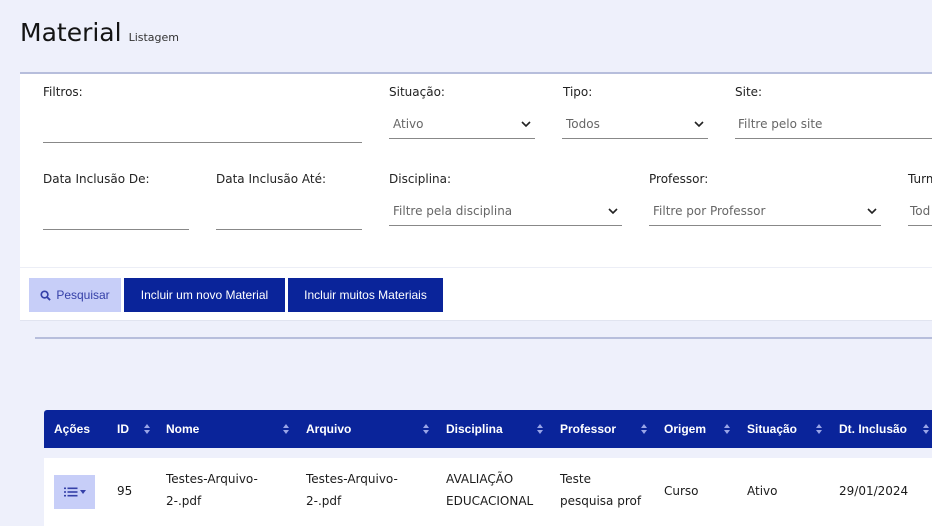  What do you see at coordinates (365, 295) in the screenshot?
I see `incluir-muitos-materiais-button: Incluir muitos Materiais` at bounding box center [365, 295].